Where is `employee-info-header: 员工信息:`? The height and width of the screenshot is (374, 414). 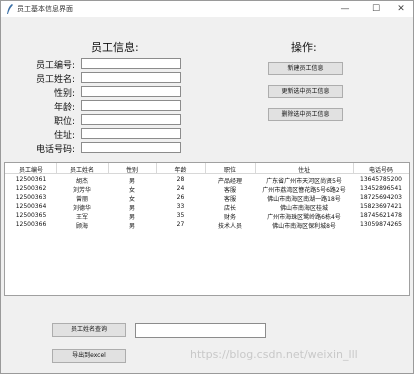
employee-info-header: 员工信息: is located at coordinates (115, 47).